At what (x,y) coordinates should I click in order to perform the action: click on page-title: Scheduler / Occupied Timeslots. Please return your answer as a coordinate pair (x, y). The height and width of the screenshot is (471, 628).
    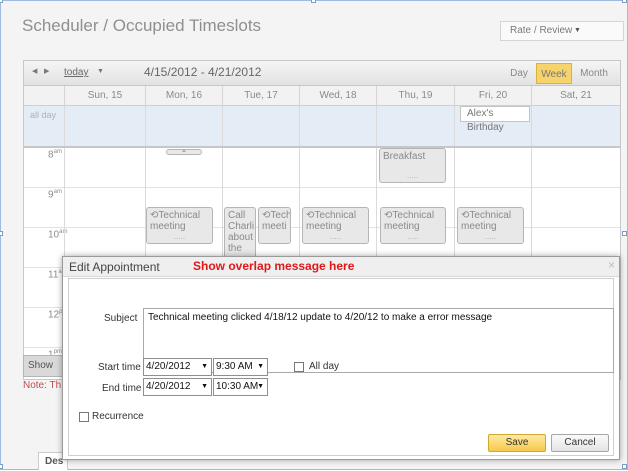
    Looking at the image, I should click on (142, 25).